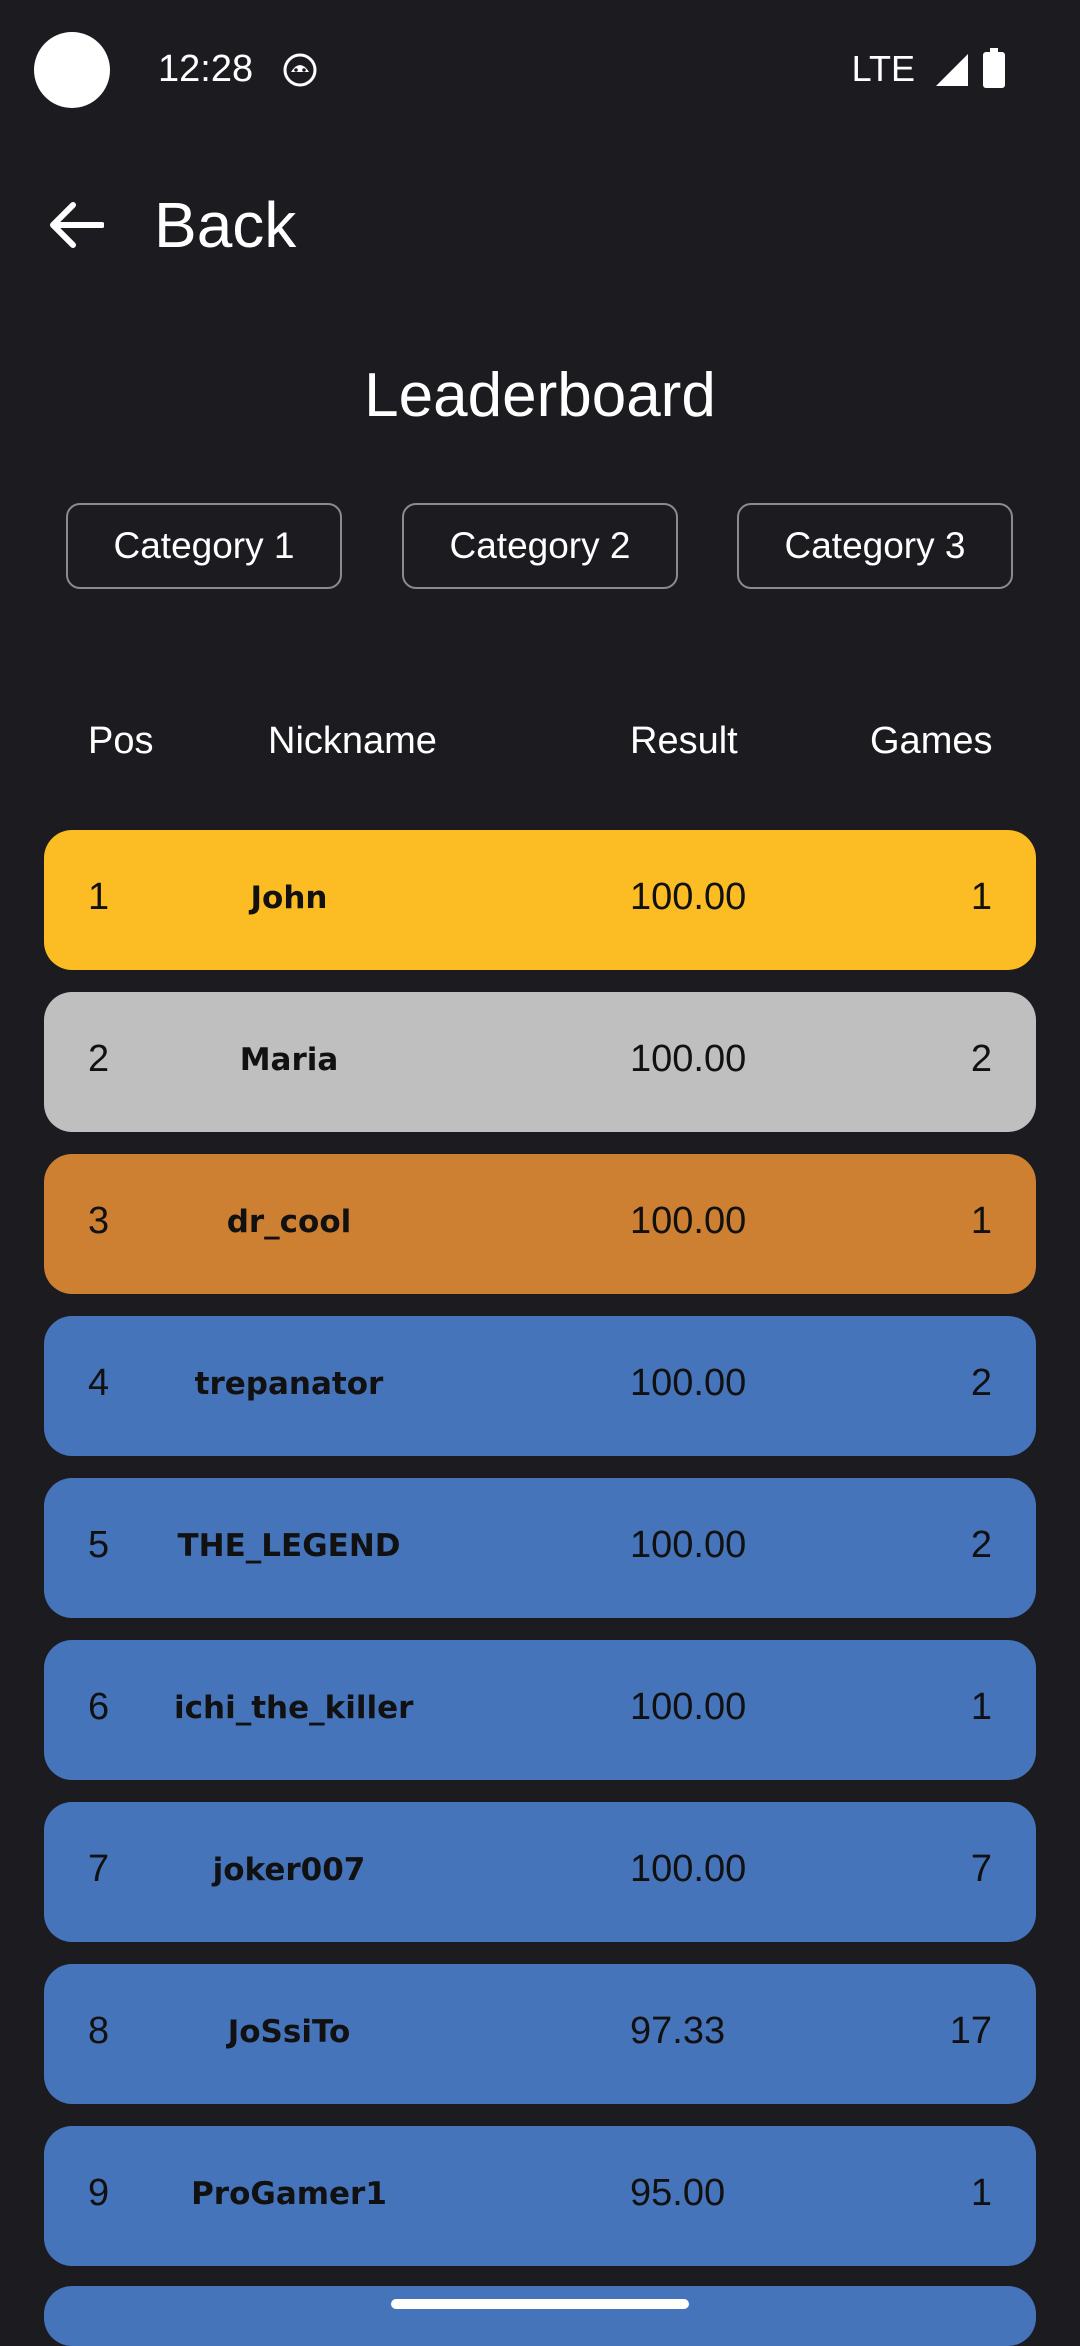 This screenshot has width=1080, height=2346. Describe the element at coordinates (99, 897) in the screenshot. I see `row-pos: 1` at that location.